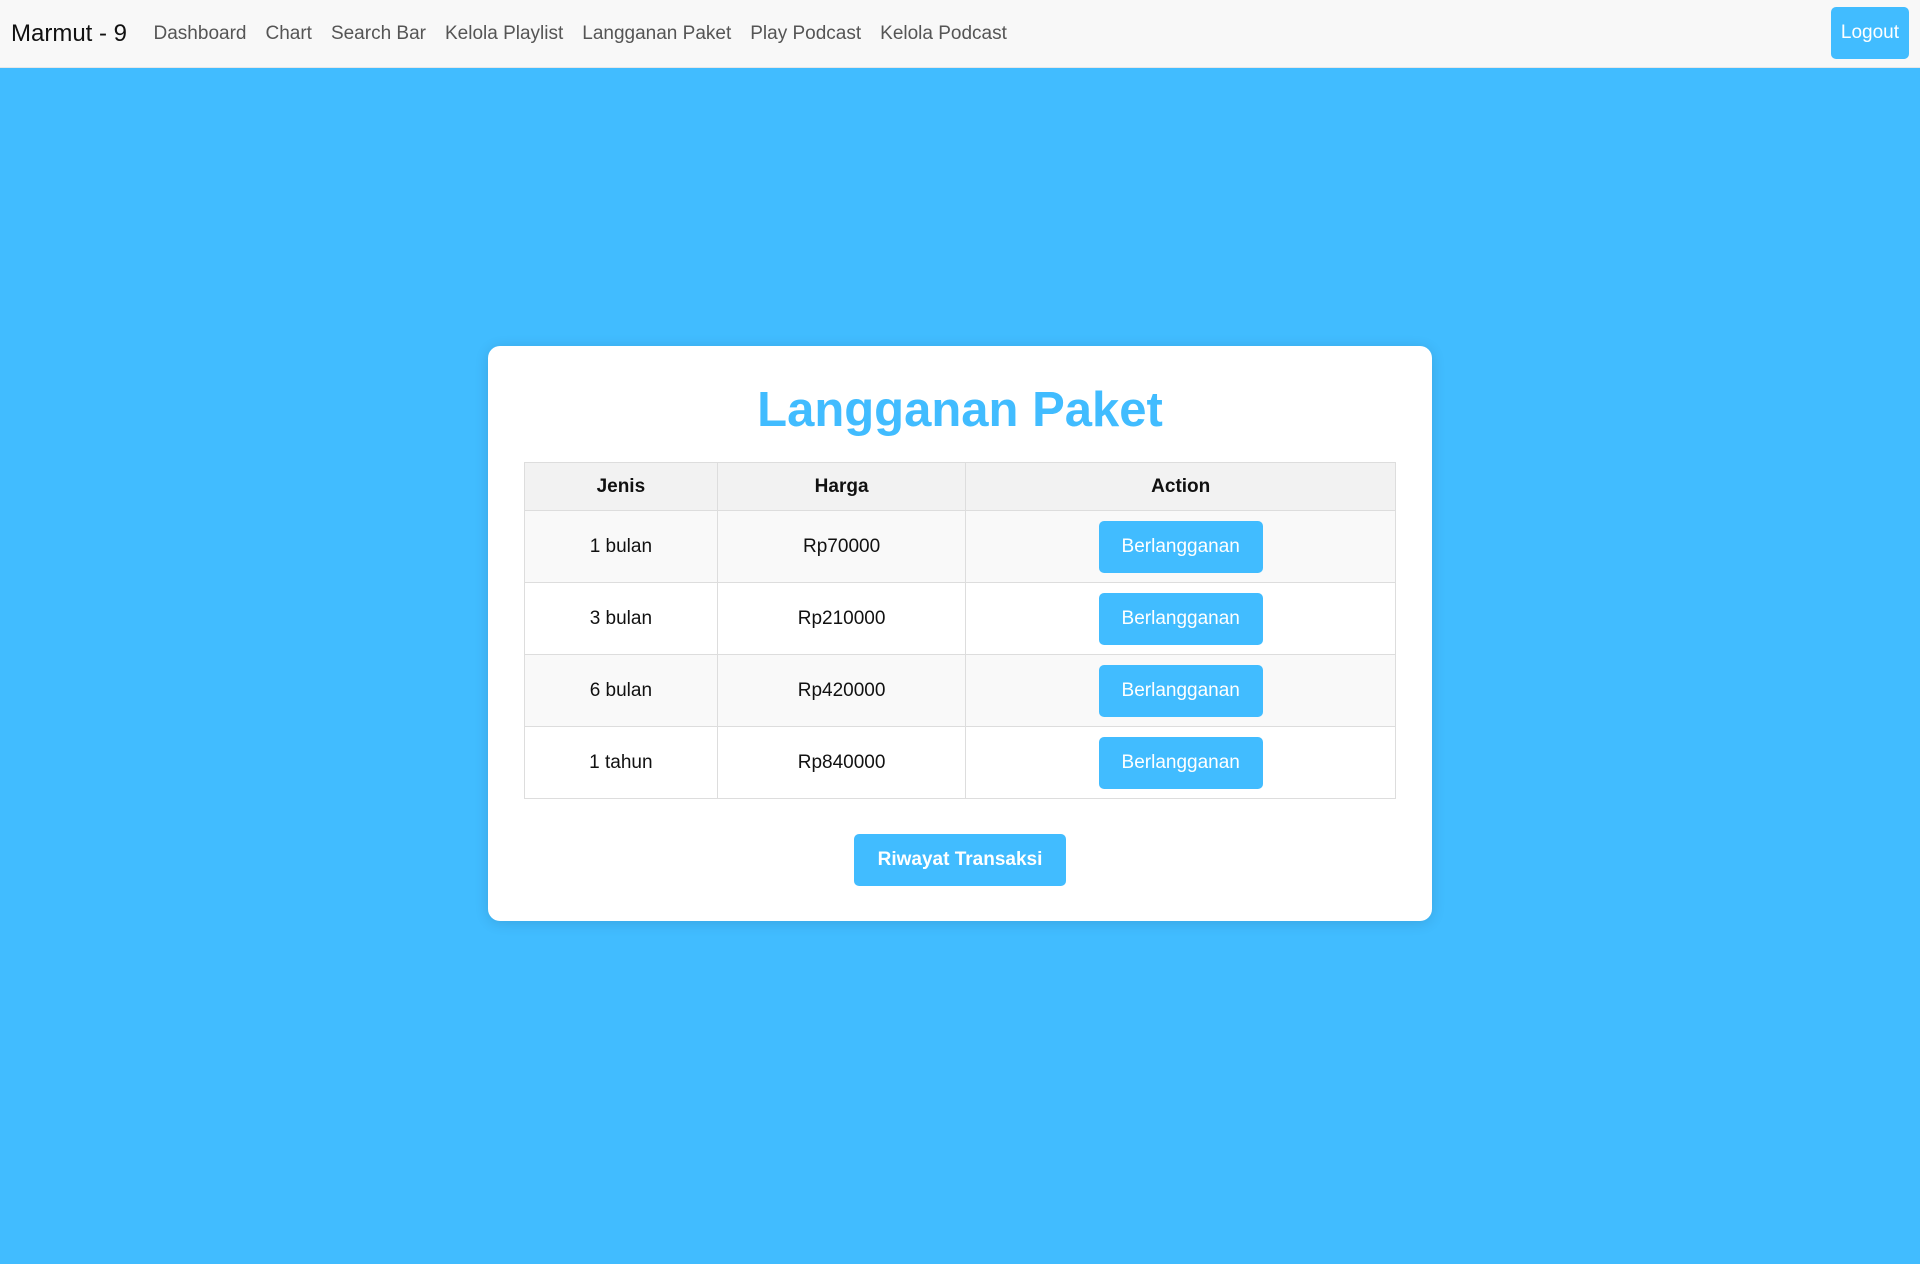 The image size is (1920, 1264). I want to click on brand: Marmut - 9, so click(69, 34).